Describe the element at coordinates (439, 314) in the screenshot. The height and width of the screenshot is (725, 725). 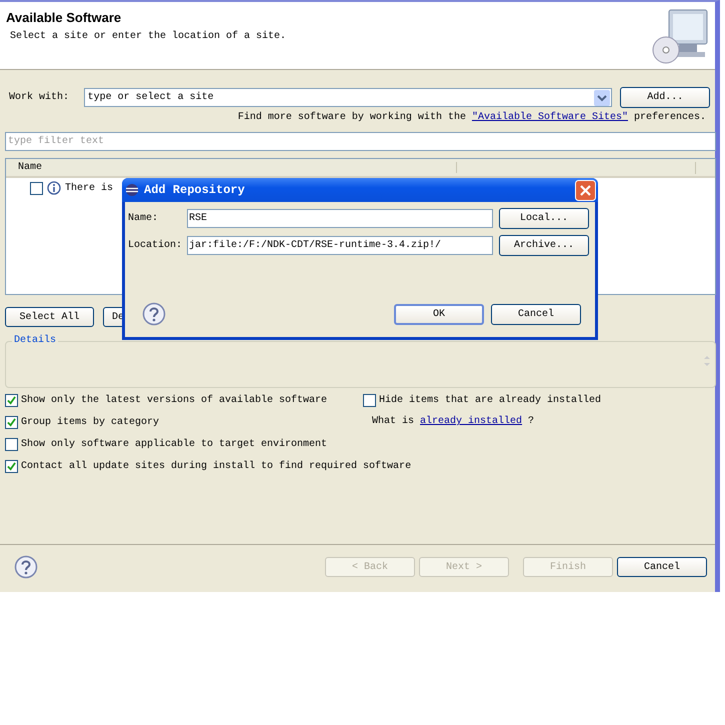
I see `ok-button: OK` at that location.